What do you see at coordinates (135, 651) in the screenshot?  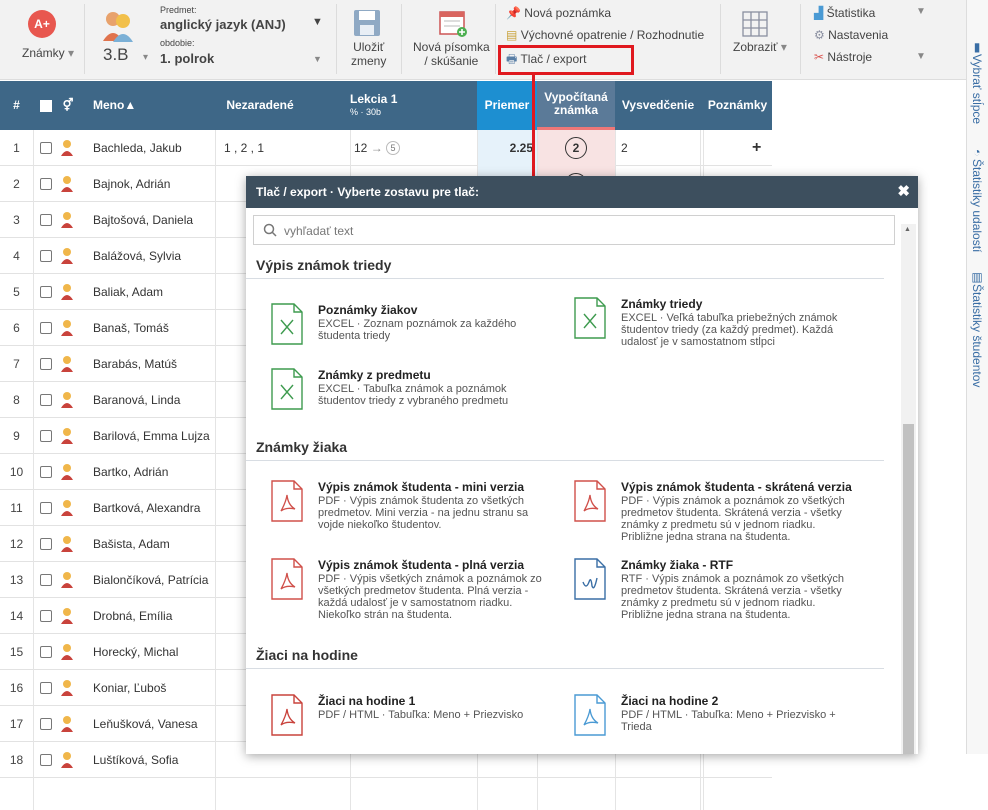 I see `student-name: Horecký, Michal` at bounding box center [135, 651].